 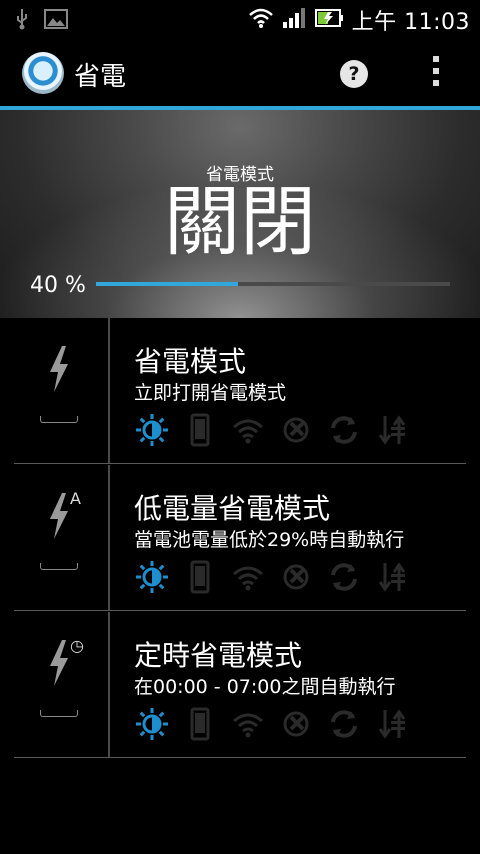 I want to click on action-bar: 省電 ?, so click(x=240, y=72).